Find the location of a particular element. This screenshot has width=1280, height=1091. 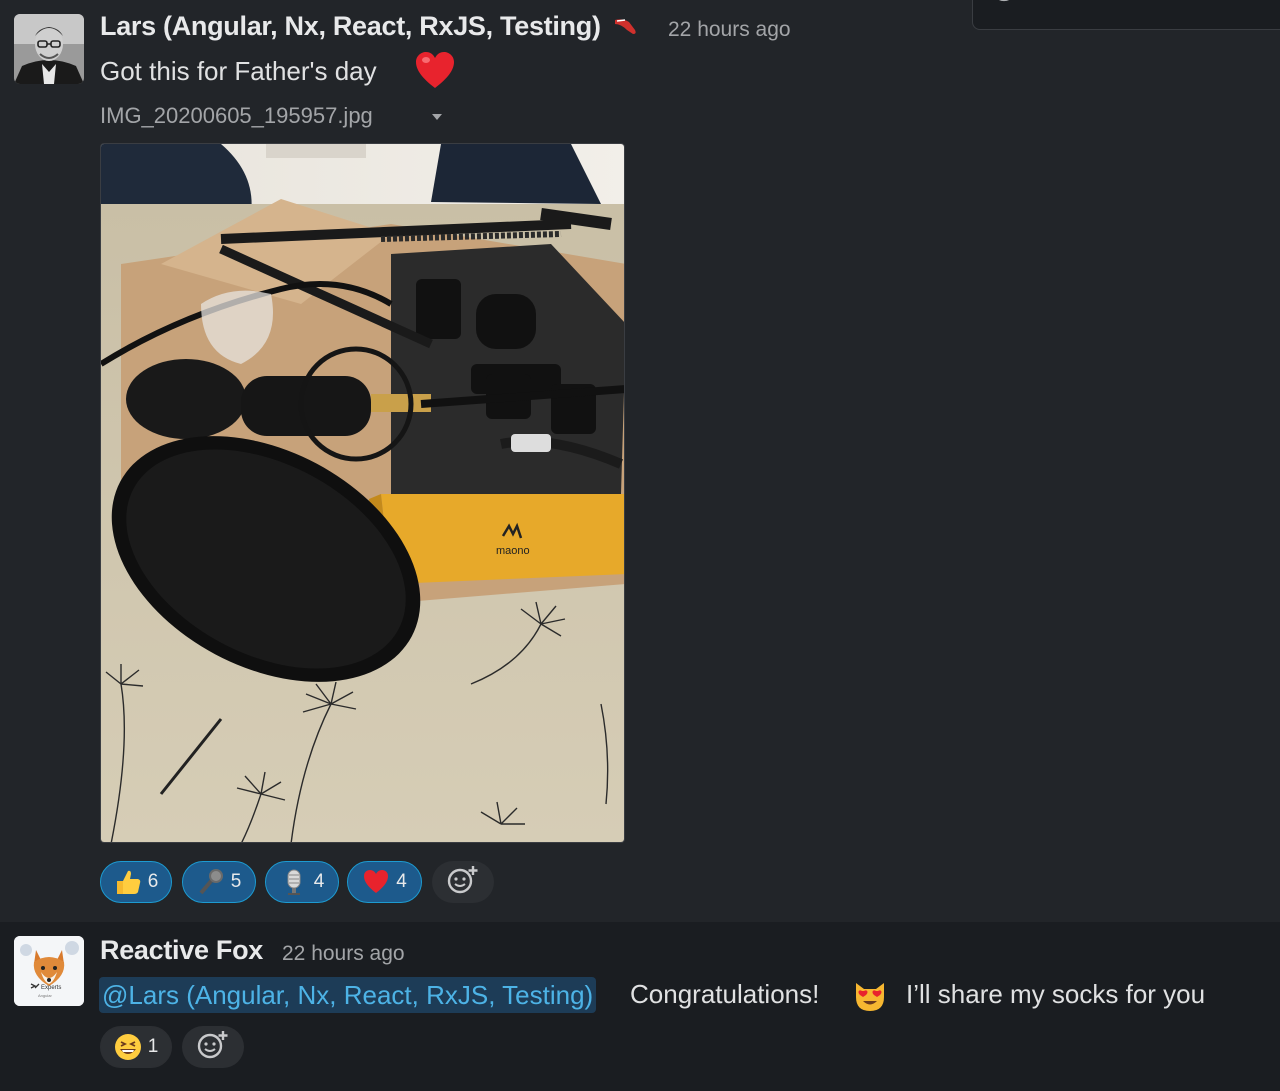

reaction-grinning-squinting-face: 1 is located at coordinates (136, 1047).